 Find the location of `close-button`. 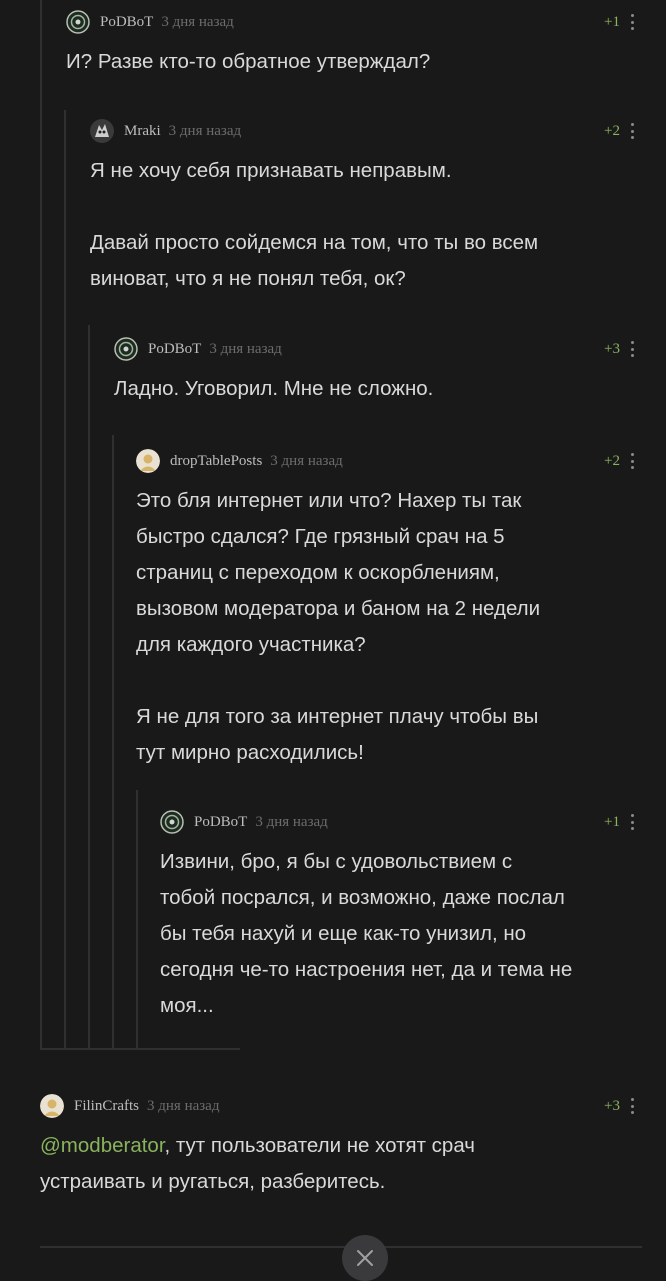

close-button is located at coordinates (365, 1258).